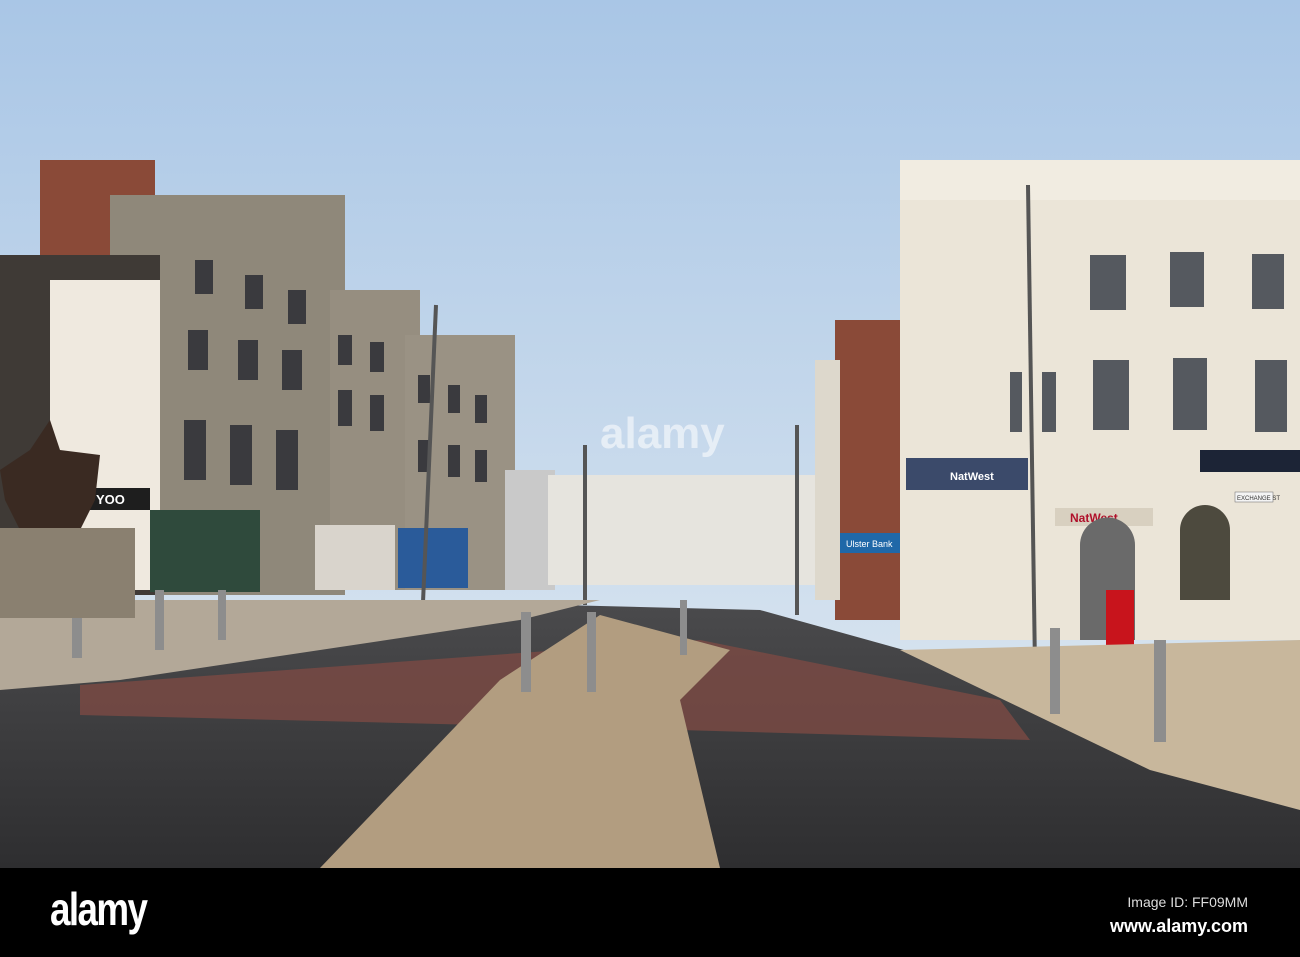  What do you see at coordinates (99, 909) in the screenshot?
I see `alamy-logo: alamy` at bounding box center [99, 909].